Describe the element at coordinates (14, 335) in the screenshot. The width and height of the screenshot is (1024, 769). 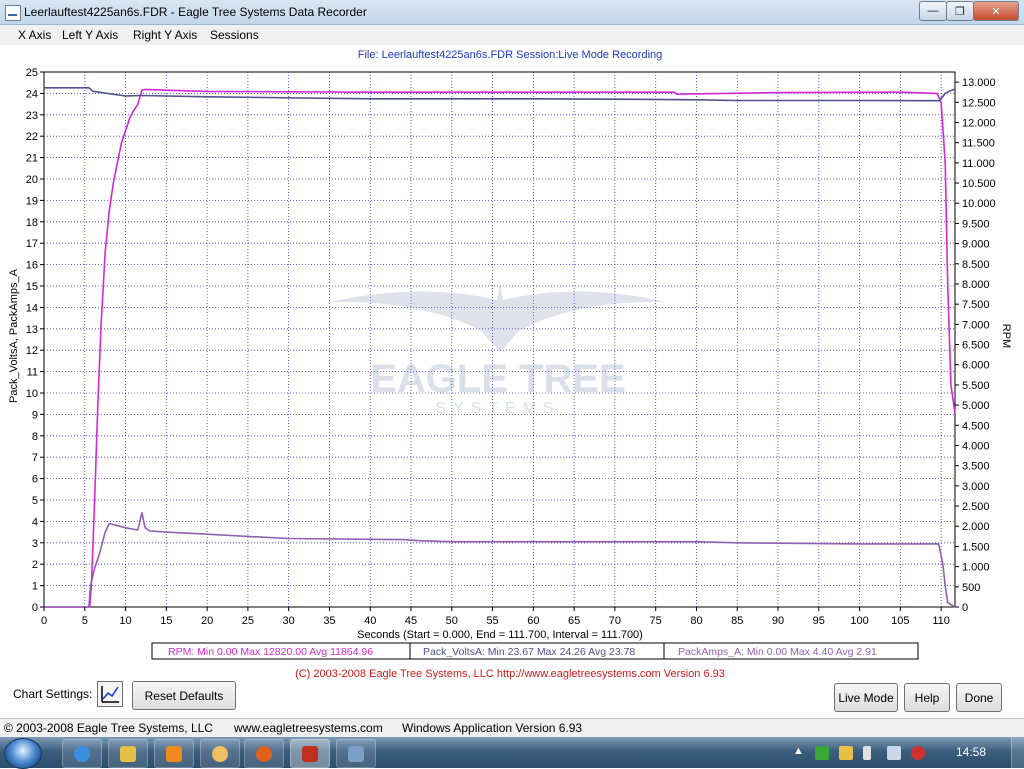
I see `left-axis-label: Pack_VoltsA, PackAmps_A` at that location.